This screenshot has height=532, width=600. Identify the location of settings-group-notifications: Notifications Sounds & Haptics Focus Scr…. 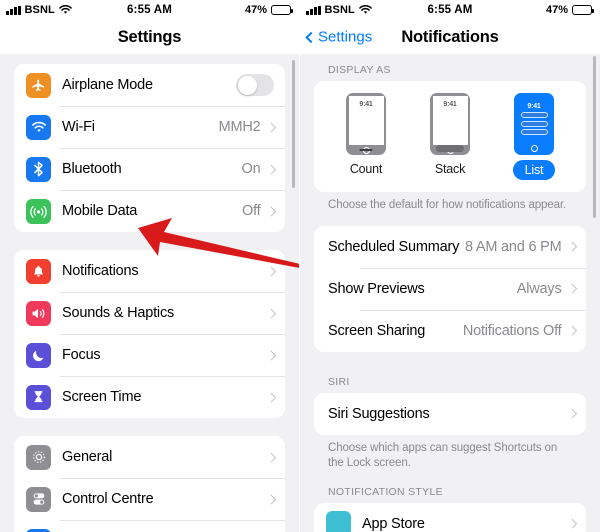
(149, 334).